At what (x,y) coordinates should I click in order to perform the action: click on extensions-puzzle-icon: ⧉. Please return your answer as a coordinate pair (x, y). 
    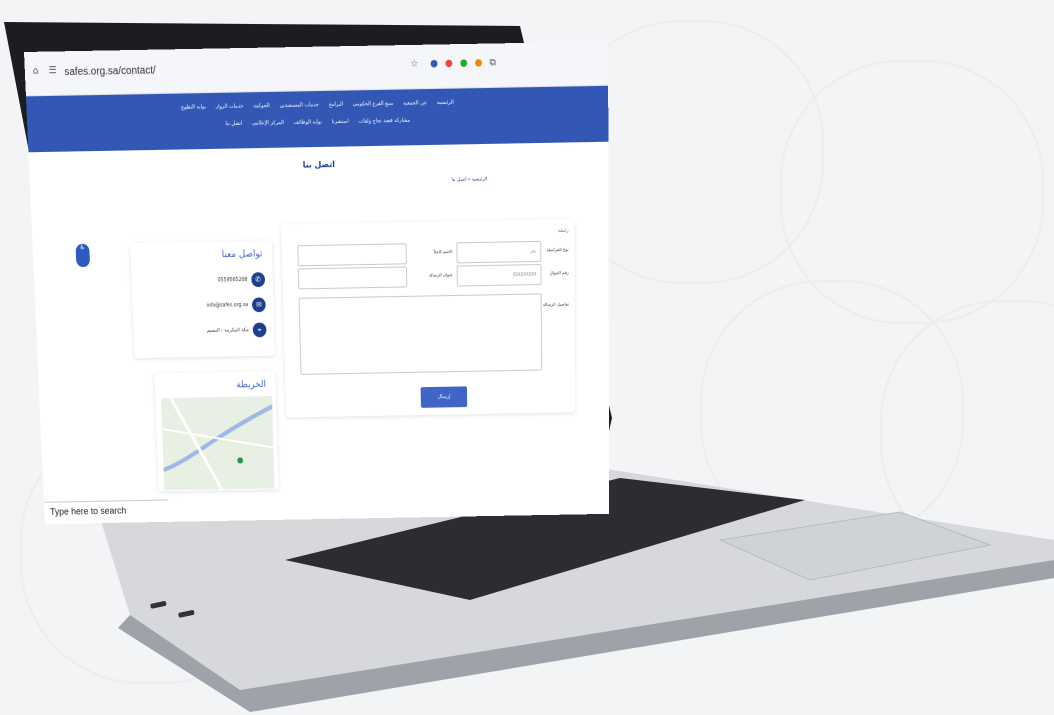
    Looking at the image, I should click on (492, 63).